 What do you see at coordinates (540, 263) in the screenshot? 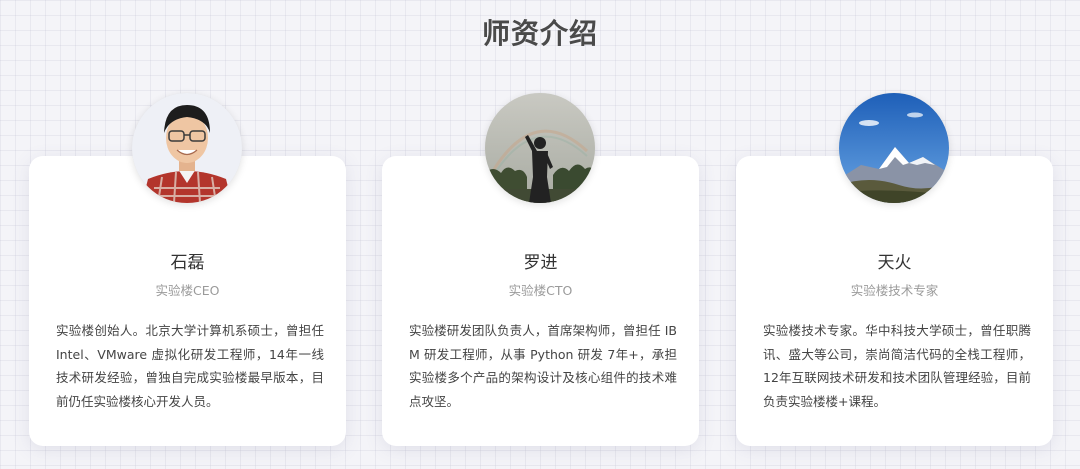
I see `teacher-name: 罗进` at bounding box center [540, 263].